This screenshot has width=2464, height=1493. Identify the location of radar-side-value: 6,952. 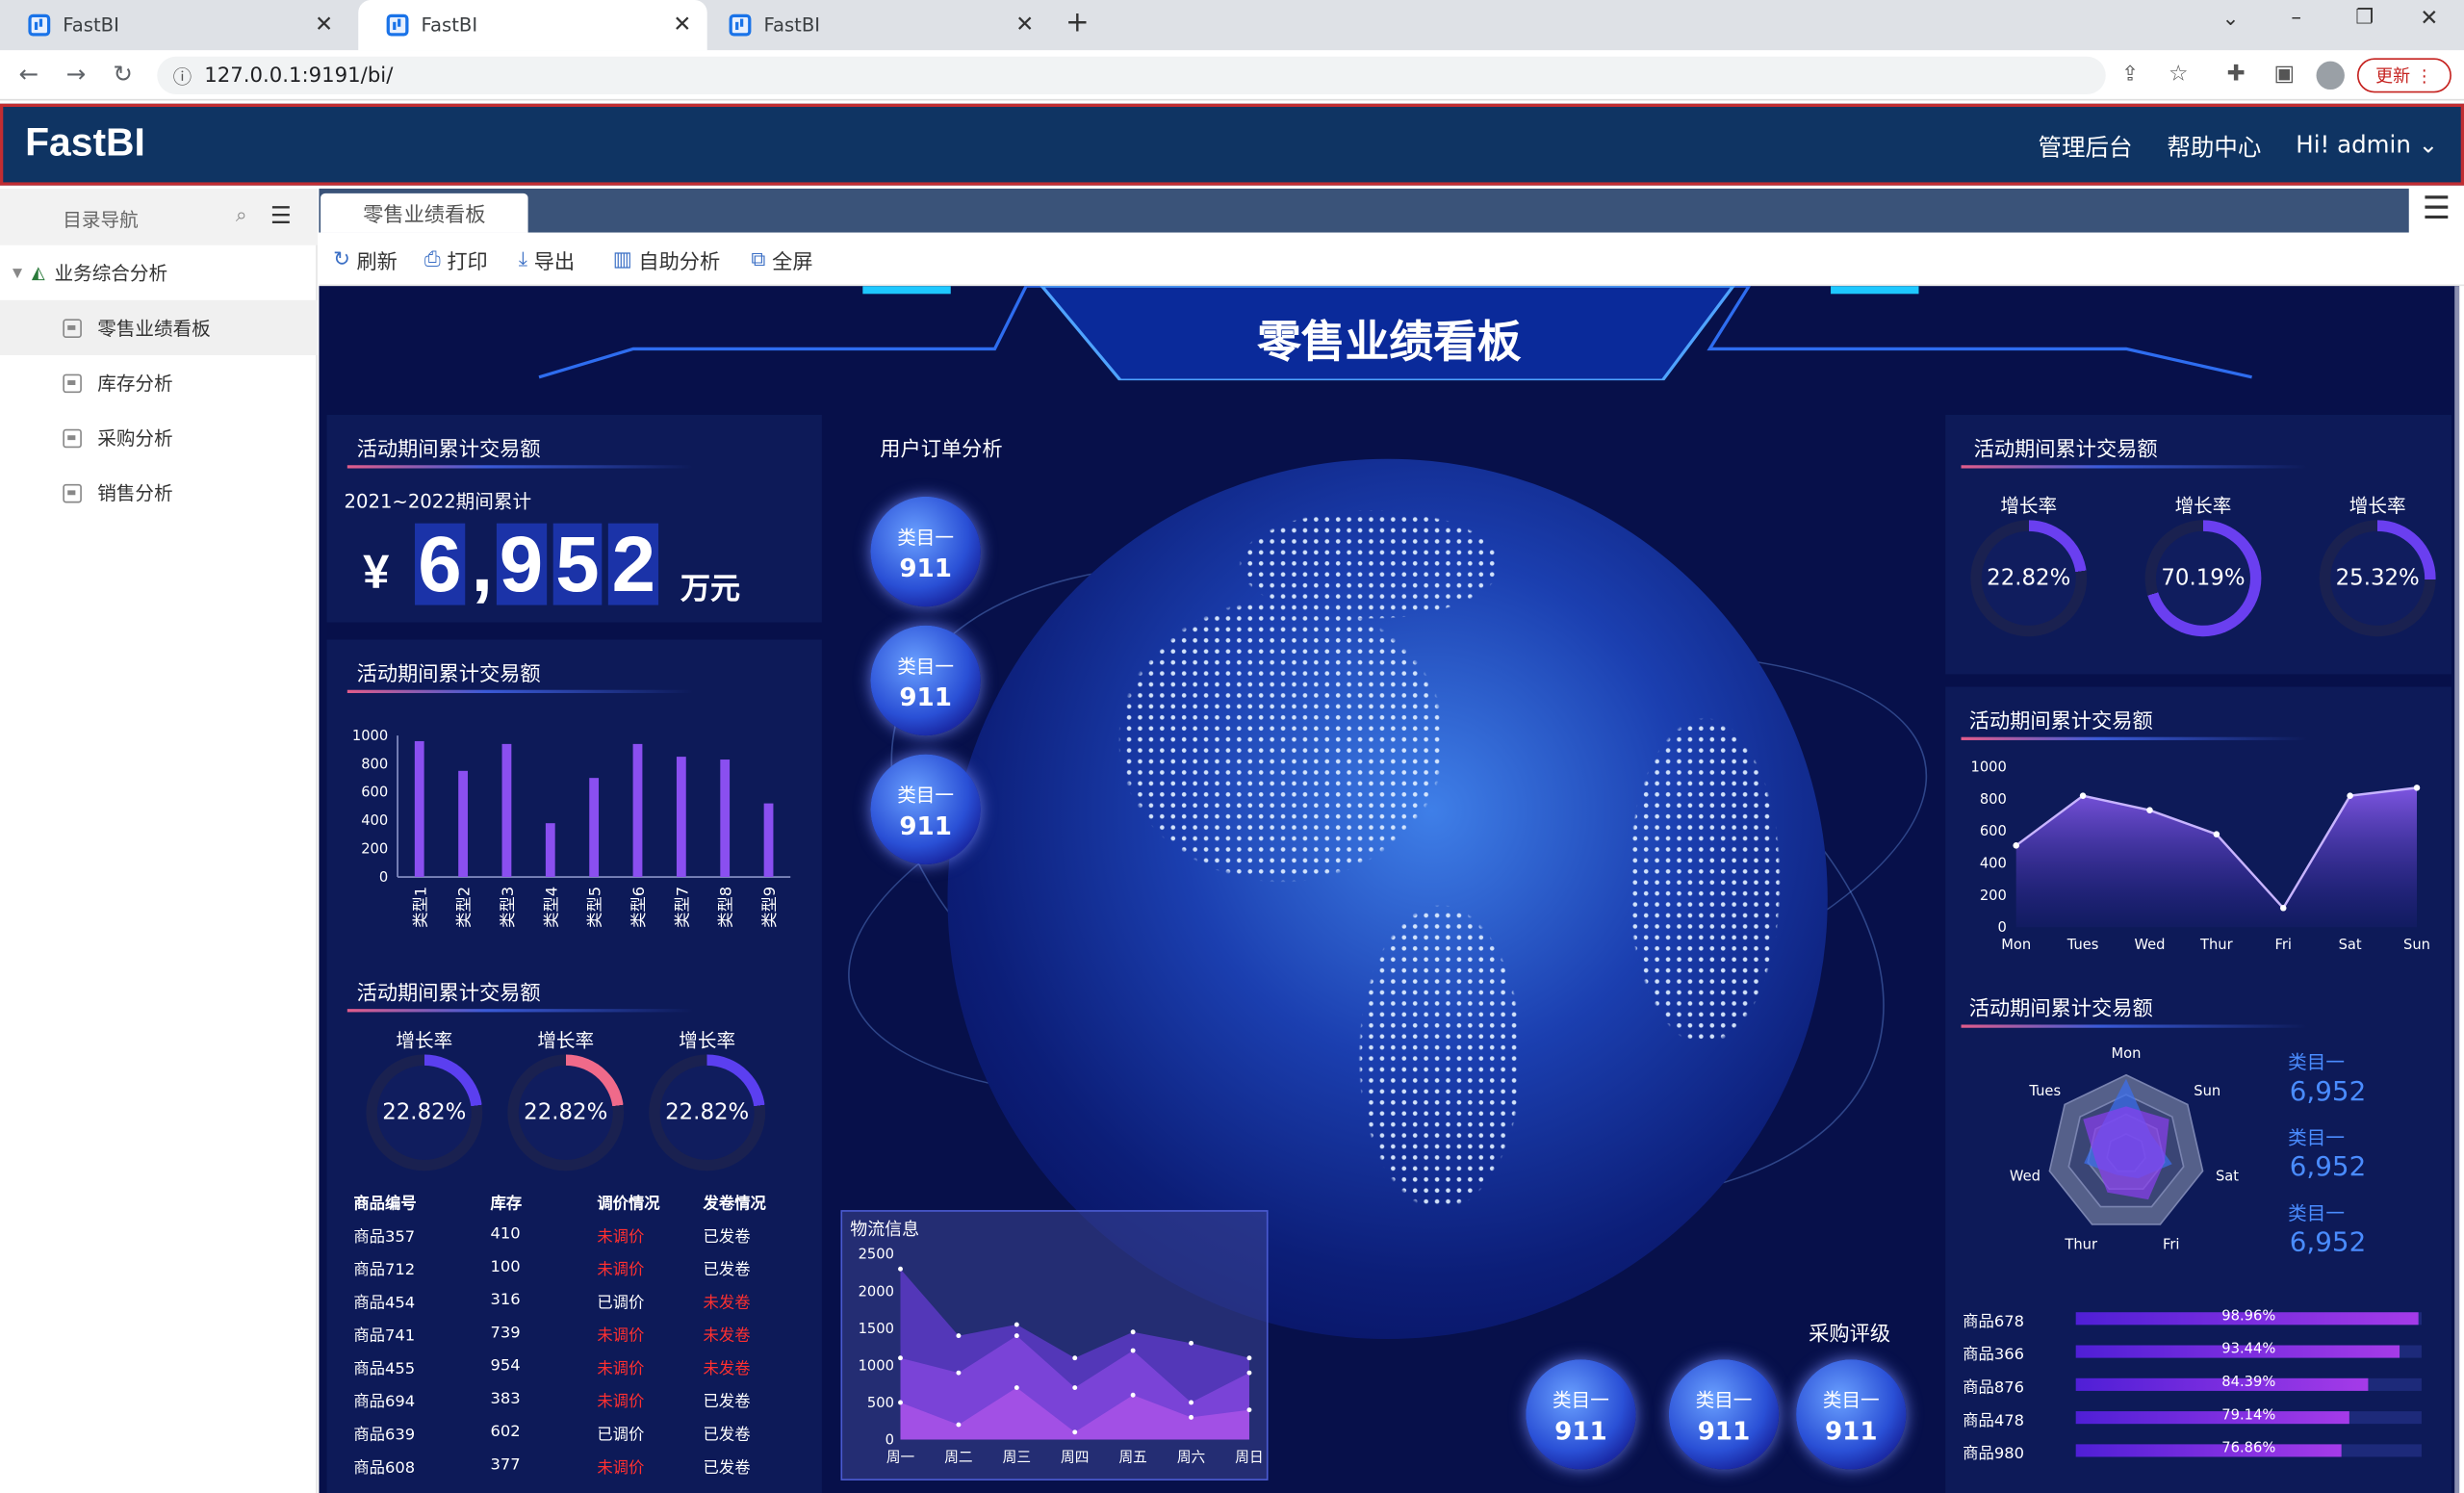
(2328, 1167).